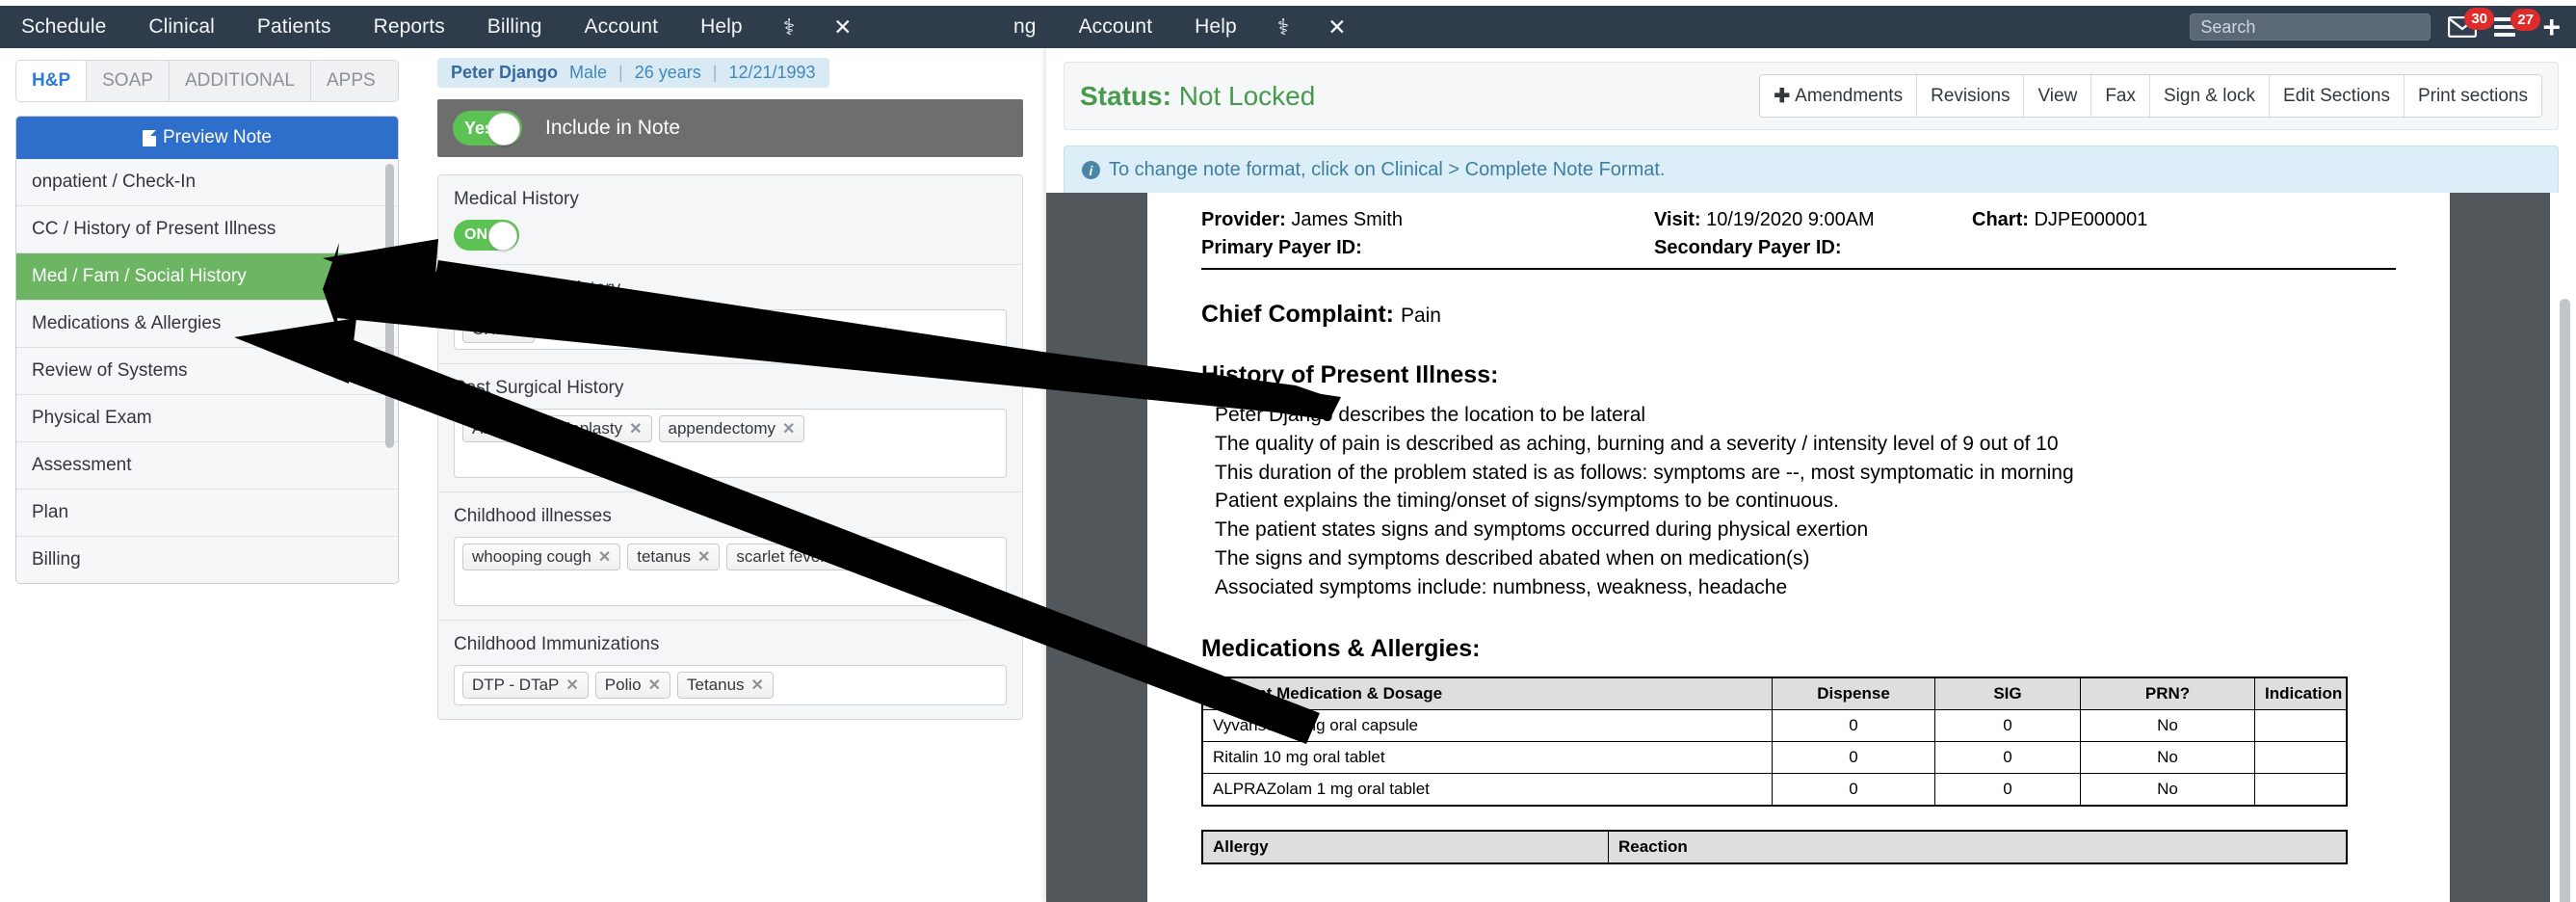  What do you see at coordinates (149, 137) in the screenshot?
I see `document-icon` at bounding box center [149, 137].